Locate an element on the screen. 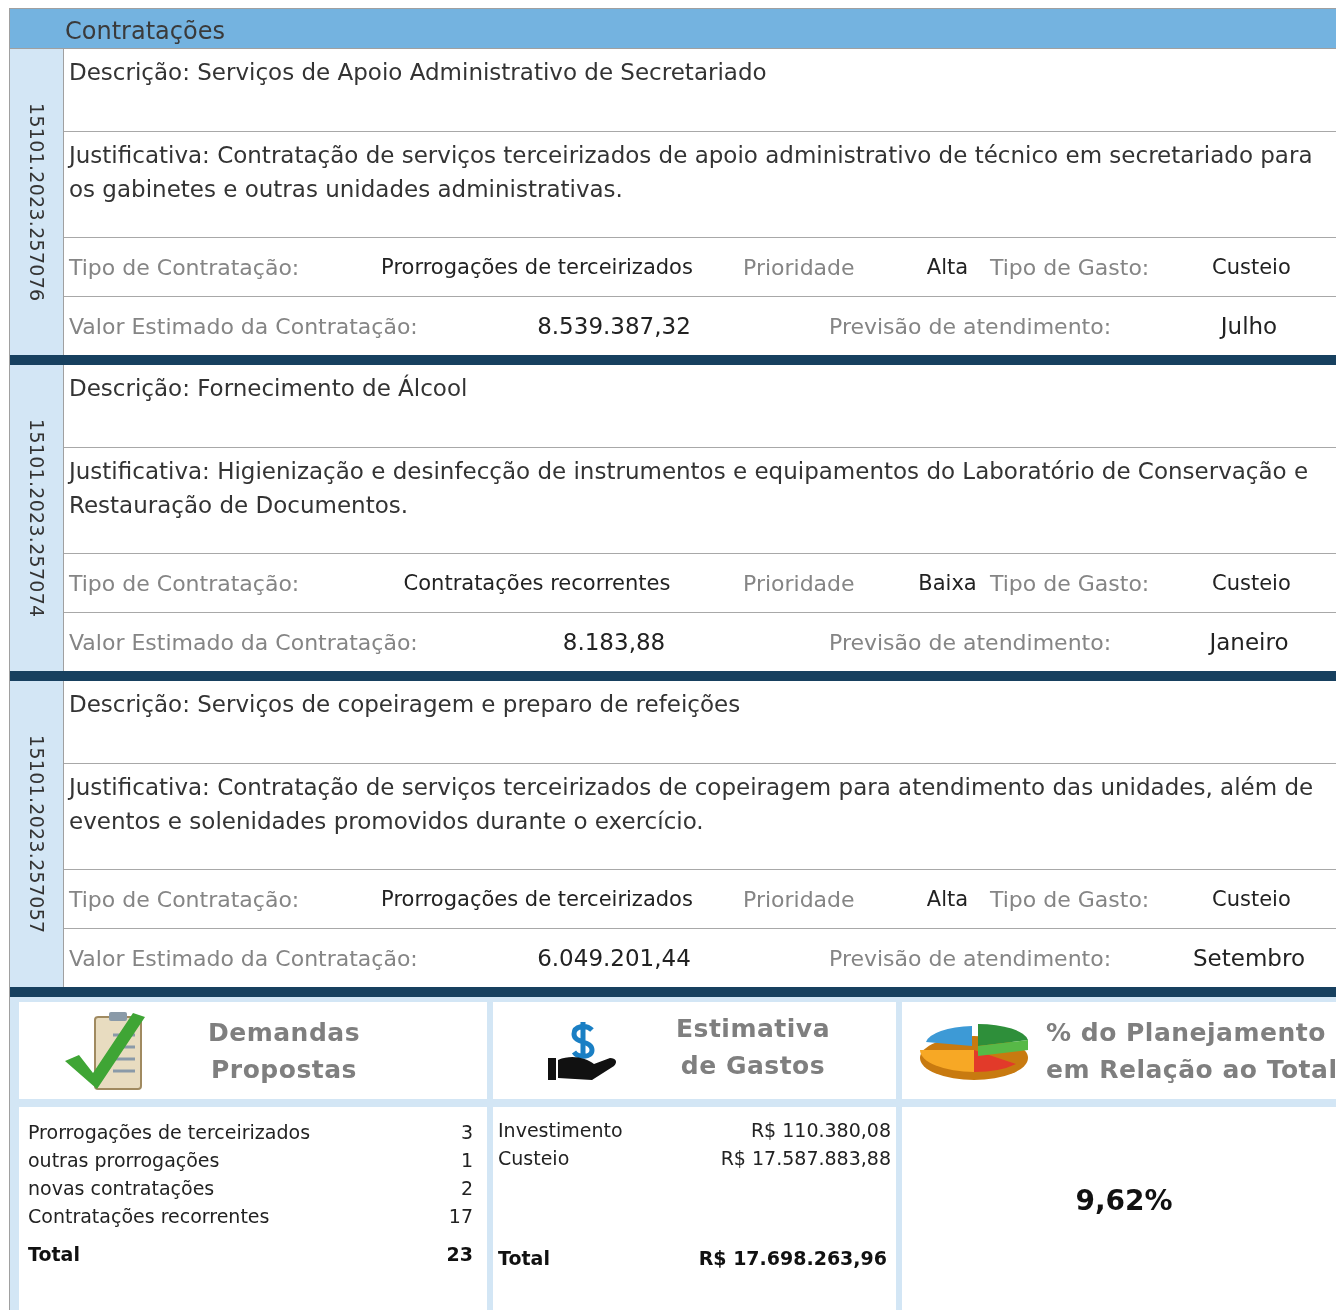  summary-label: Contratações recorrentes is located at coordinates (149, 1216).